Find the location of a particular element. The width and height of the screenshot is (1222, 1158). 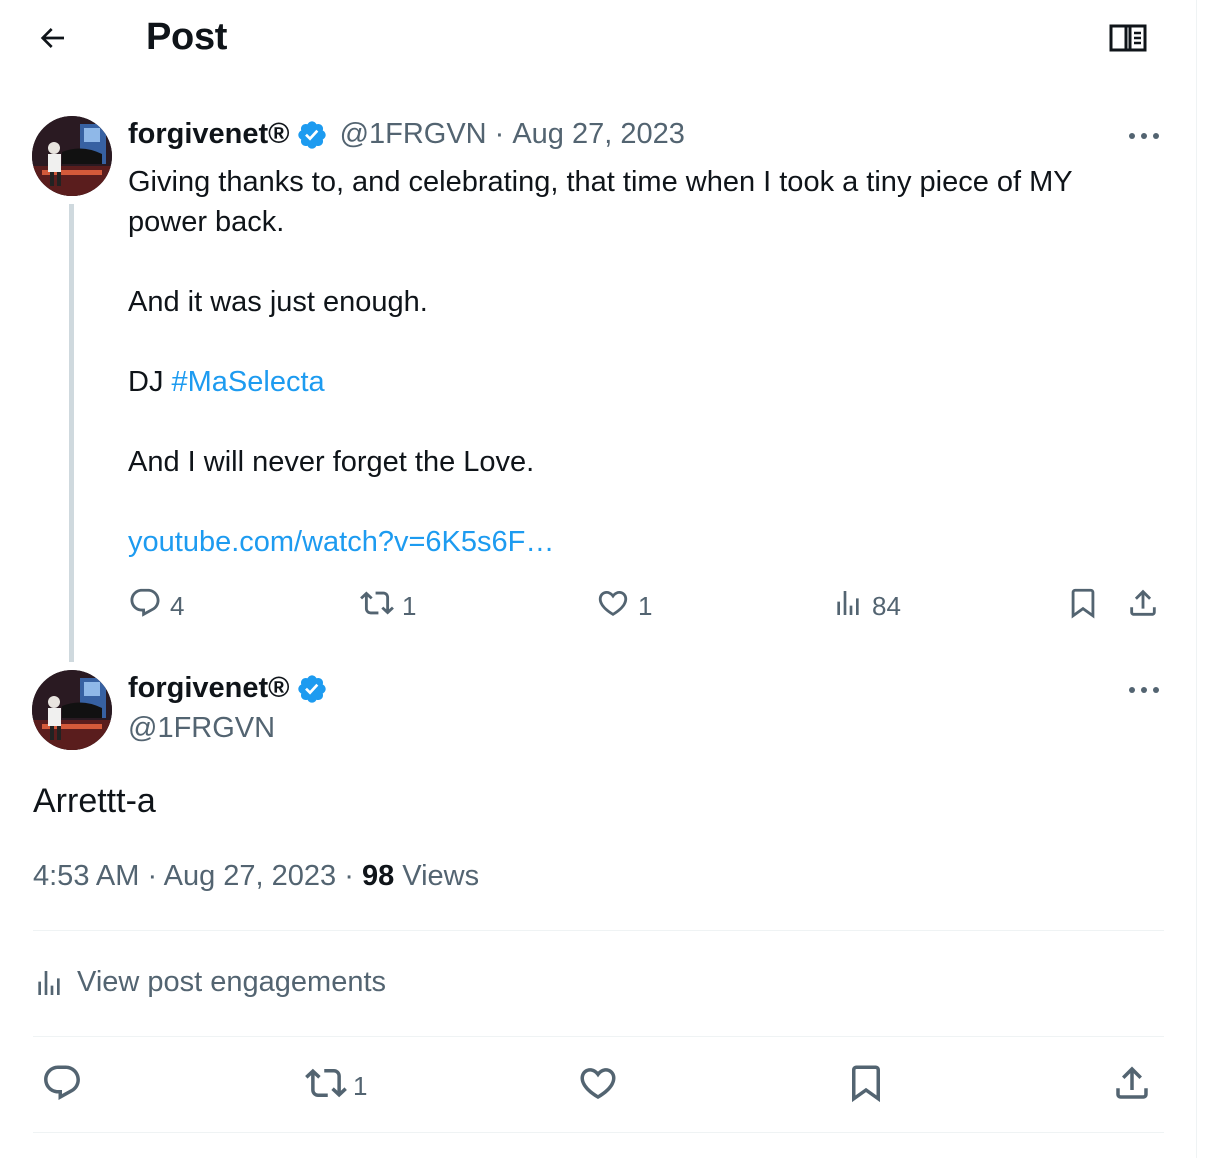

arrow-left-icon is located at coordinates (52, 40).